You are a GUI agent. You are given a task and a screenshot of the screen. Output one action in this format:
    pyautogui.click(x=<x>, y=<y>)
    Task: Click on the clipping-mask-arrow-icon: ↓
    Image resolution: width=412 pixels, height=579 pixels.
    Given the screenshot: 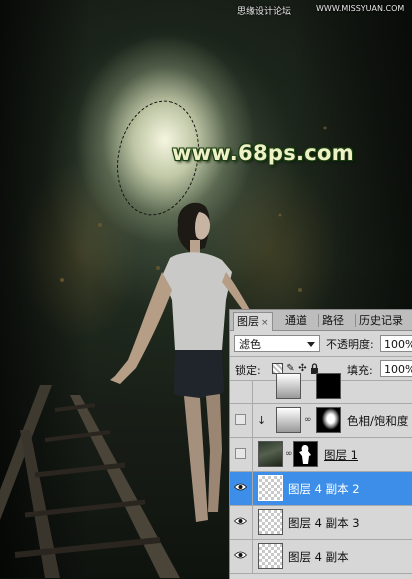 What is the action you would take?
    pyautogui.click(x=262, y=420)
    